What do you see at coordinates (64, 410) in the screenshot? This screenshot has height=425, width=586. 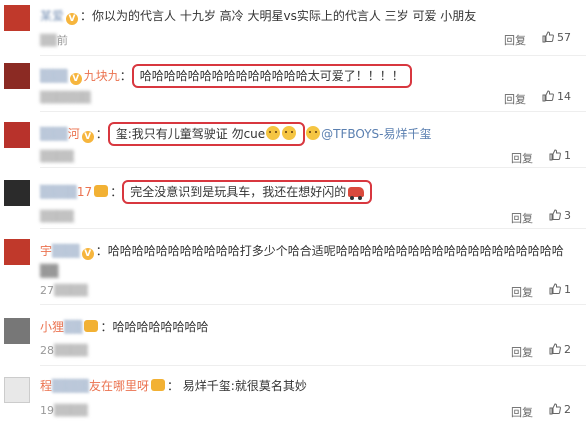 I see `comment-time: 19▒▒▒▒` at bounding box center [64, 410].